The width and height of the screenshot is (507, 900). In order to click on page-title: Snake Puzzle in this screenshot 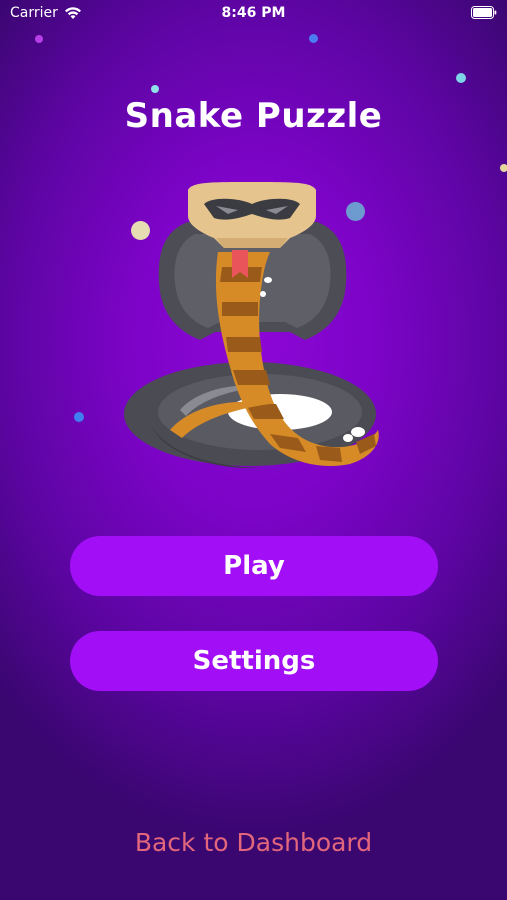, I will do `click(253, 116)`.